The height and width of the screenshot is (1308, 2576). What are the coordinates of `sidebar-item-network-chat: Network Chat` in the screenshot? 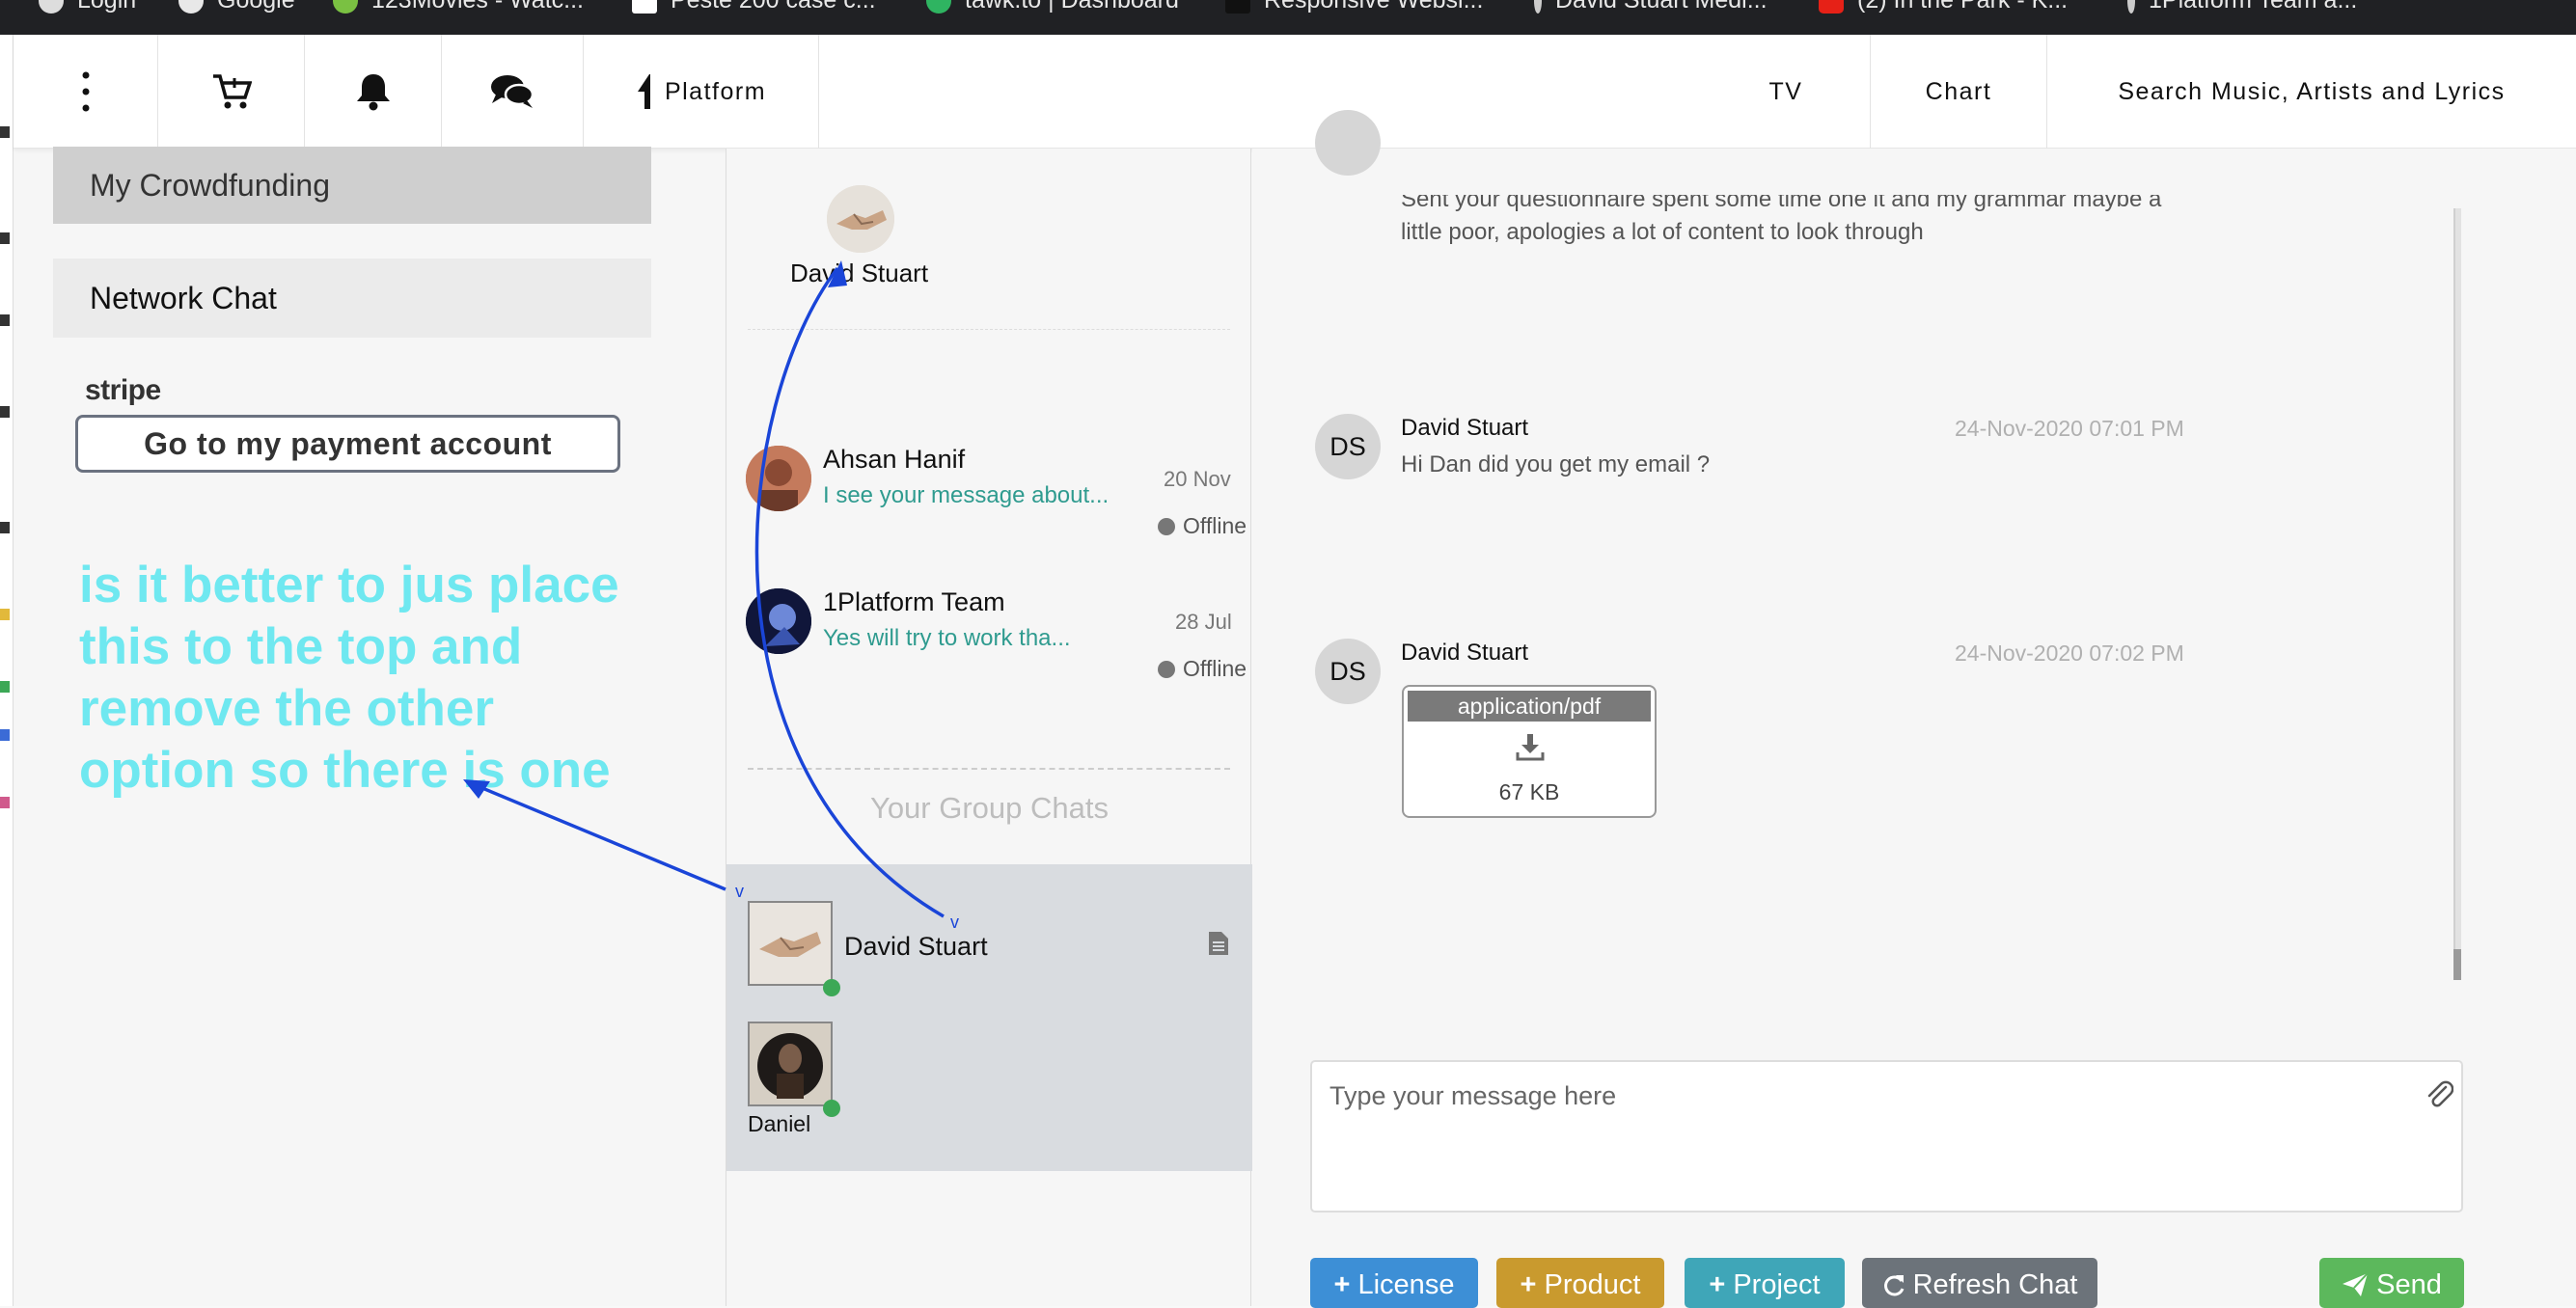 It's located at (352, 298).